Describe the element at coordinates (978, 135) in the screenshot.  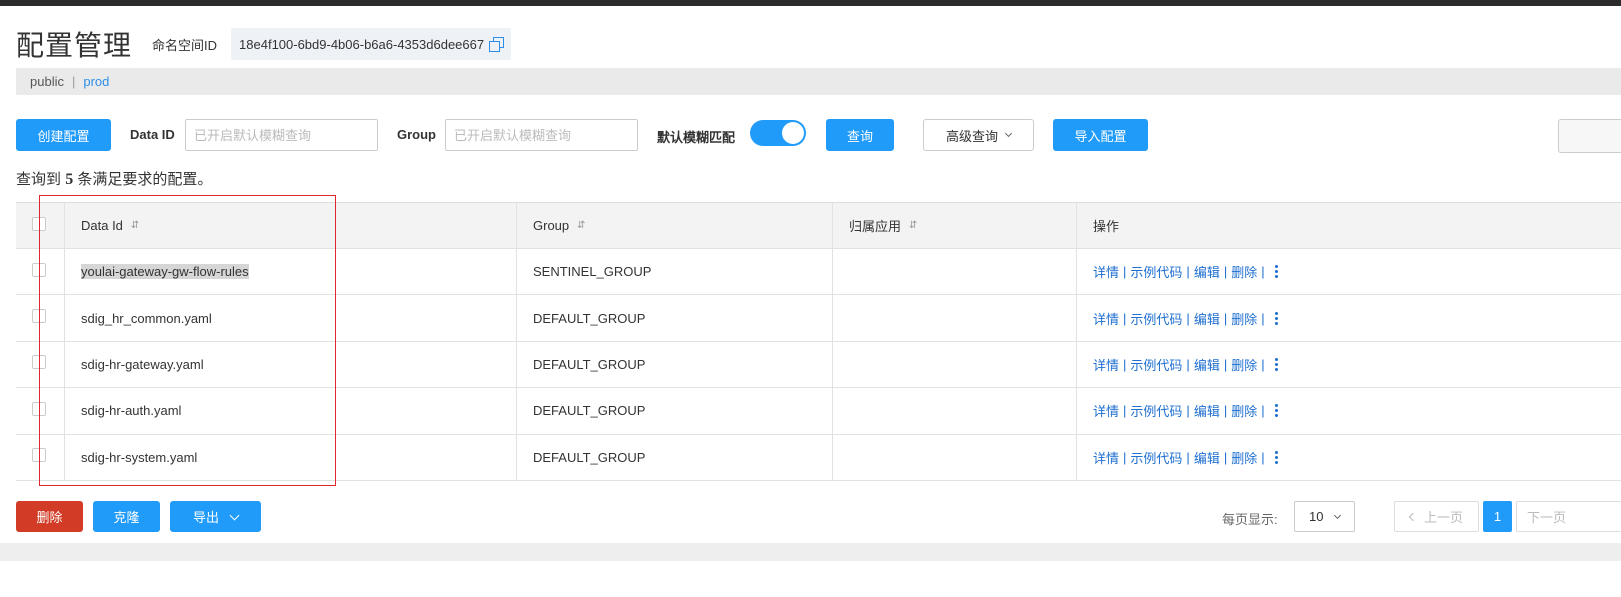
I see `advanced-query-button: 高级查询` at that location.